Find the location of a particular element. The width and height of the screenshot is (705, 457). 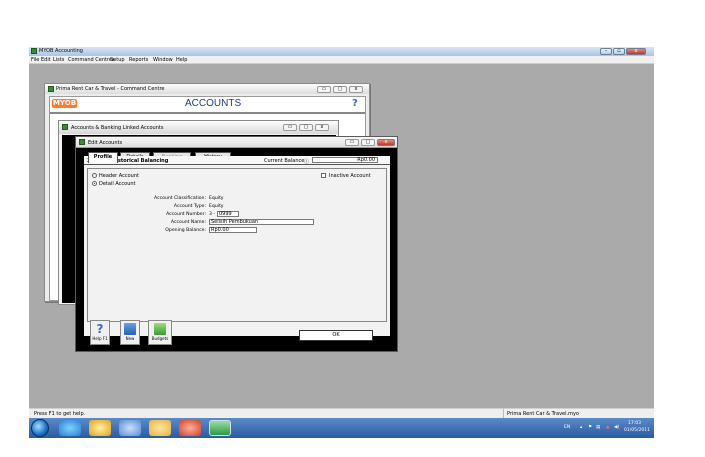

current-balance-label: Current Balance is located at coordinates (284, 161).